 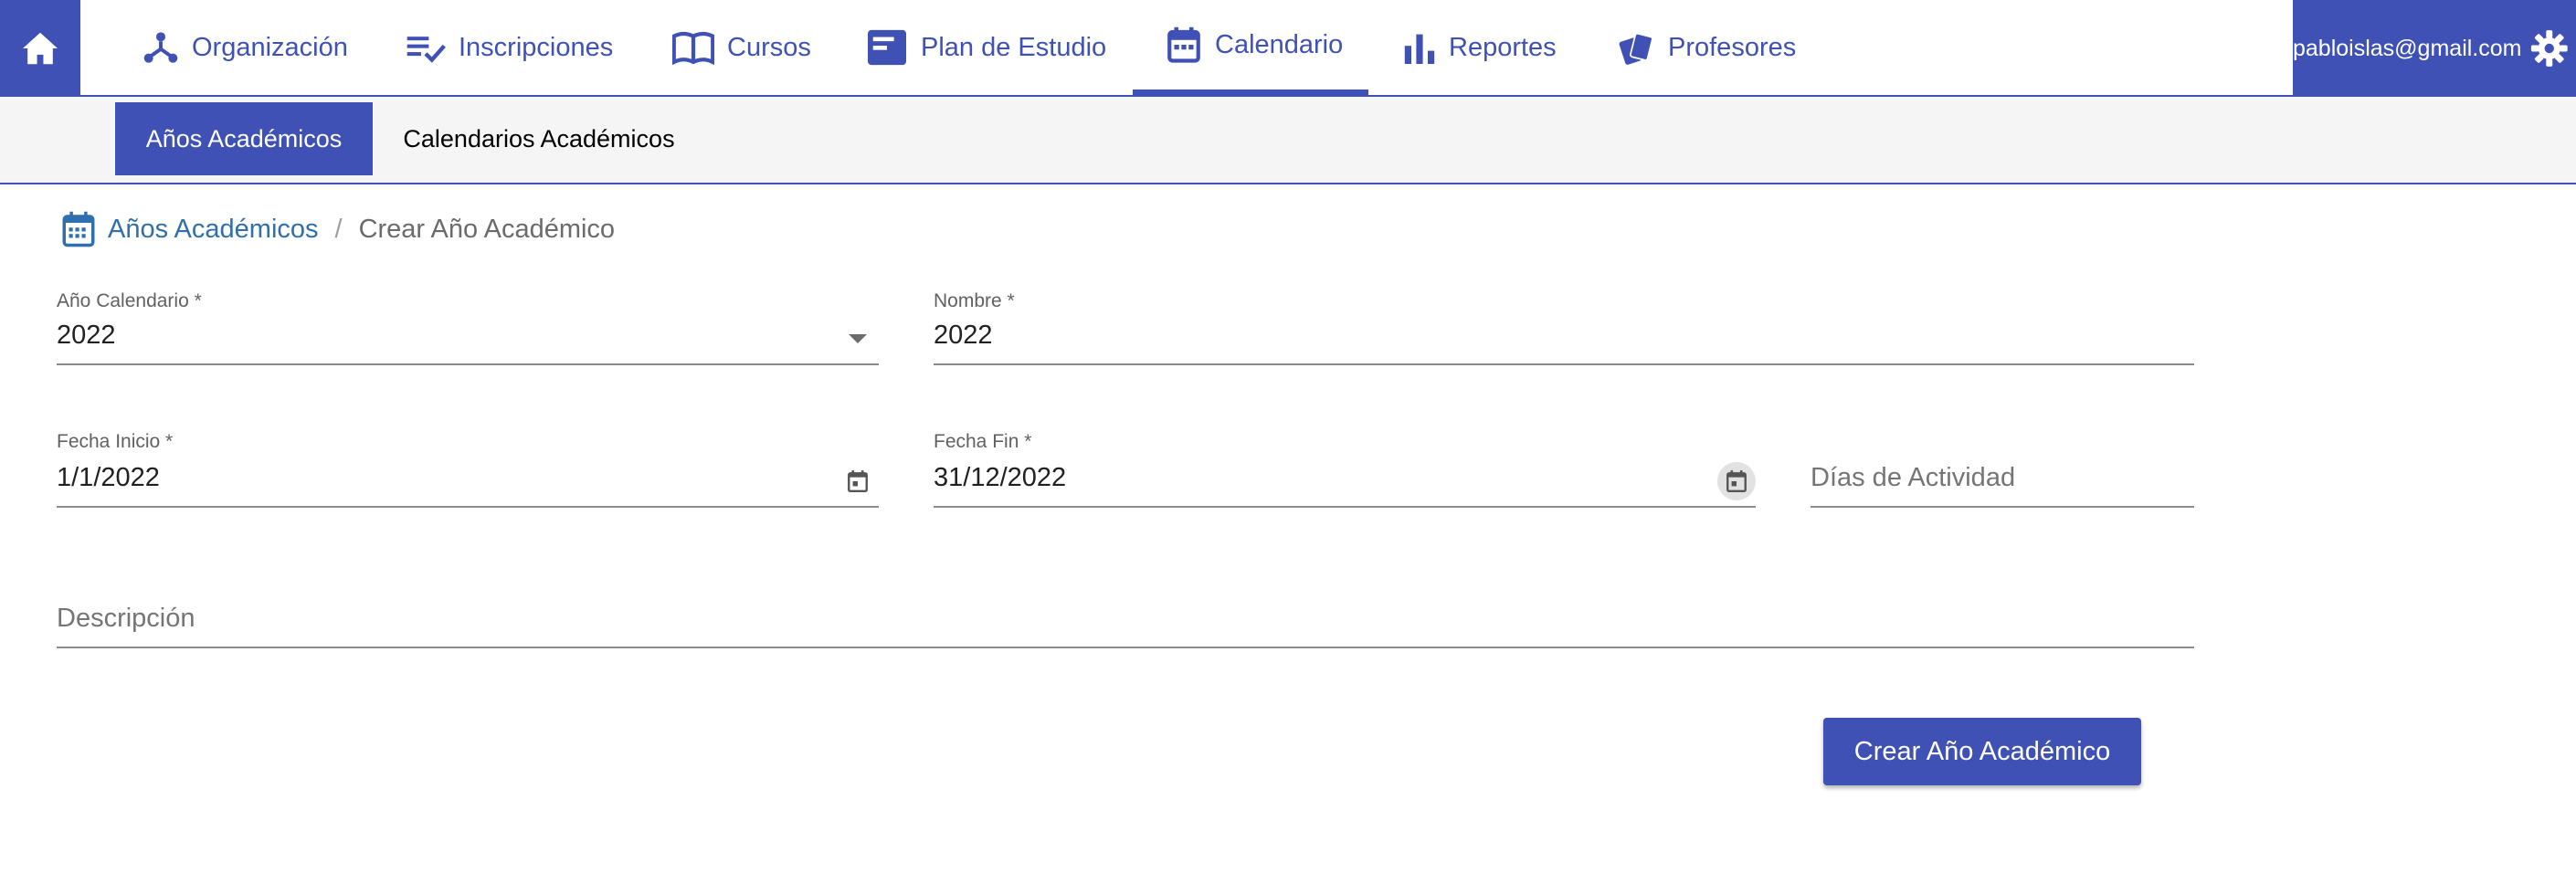 I want to click on anio-calendario-select: Año Calendario * 2022, so click(x=468, y=328).